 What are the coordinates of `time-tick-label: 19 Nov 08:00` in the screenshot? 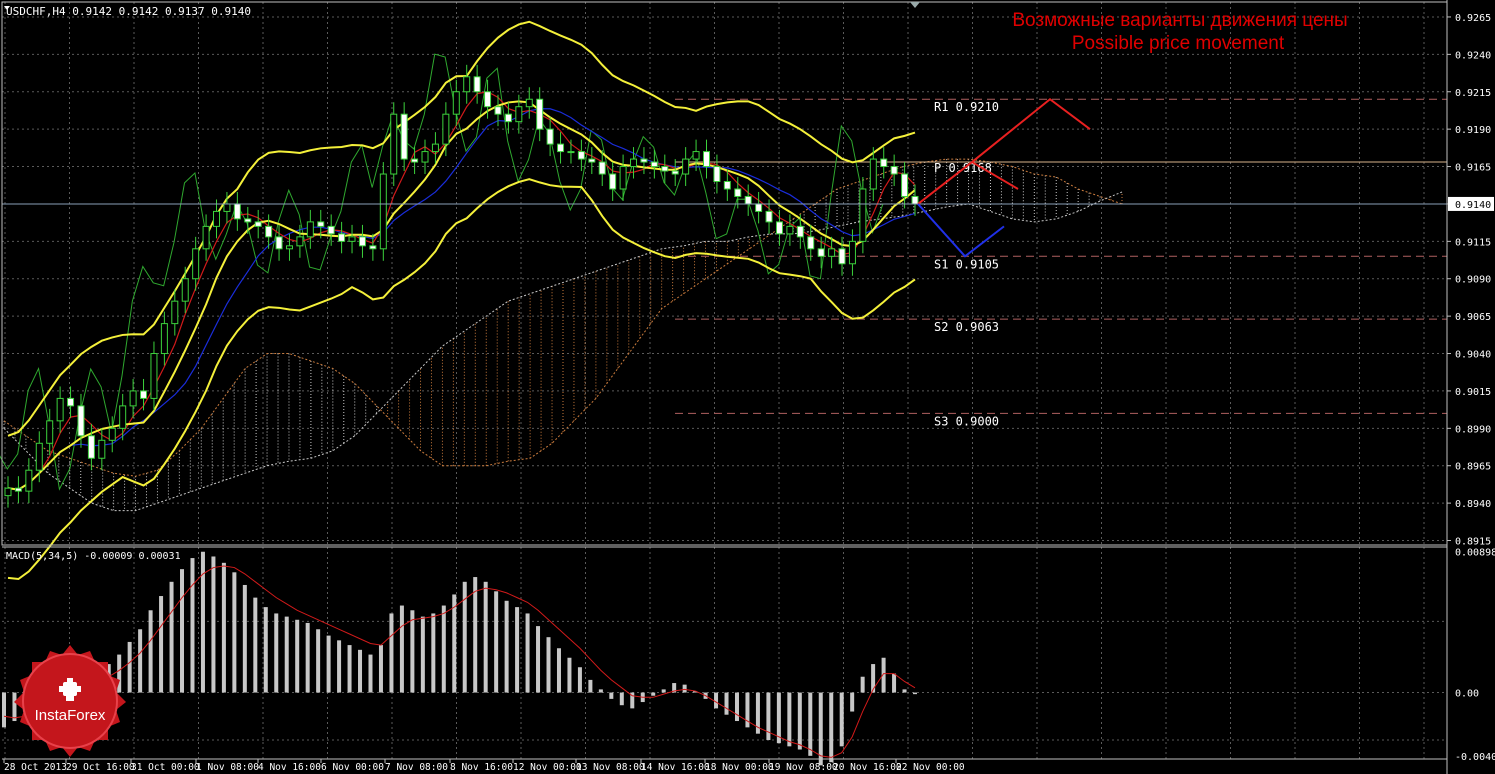 It's located at (803, 767).